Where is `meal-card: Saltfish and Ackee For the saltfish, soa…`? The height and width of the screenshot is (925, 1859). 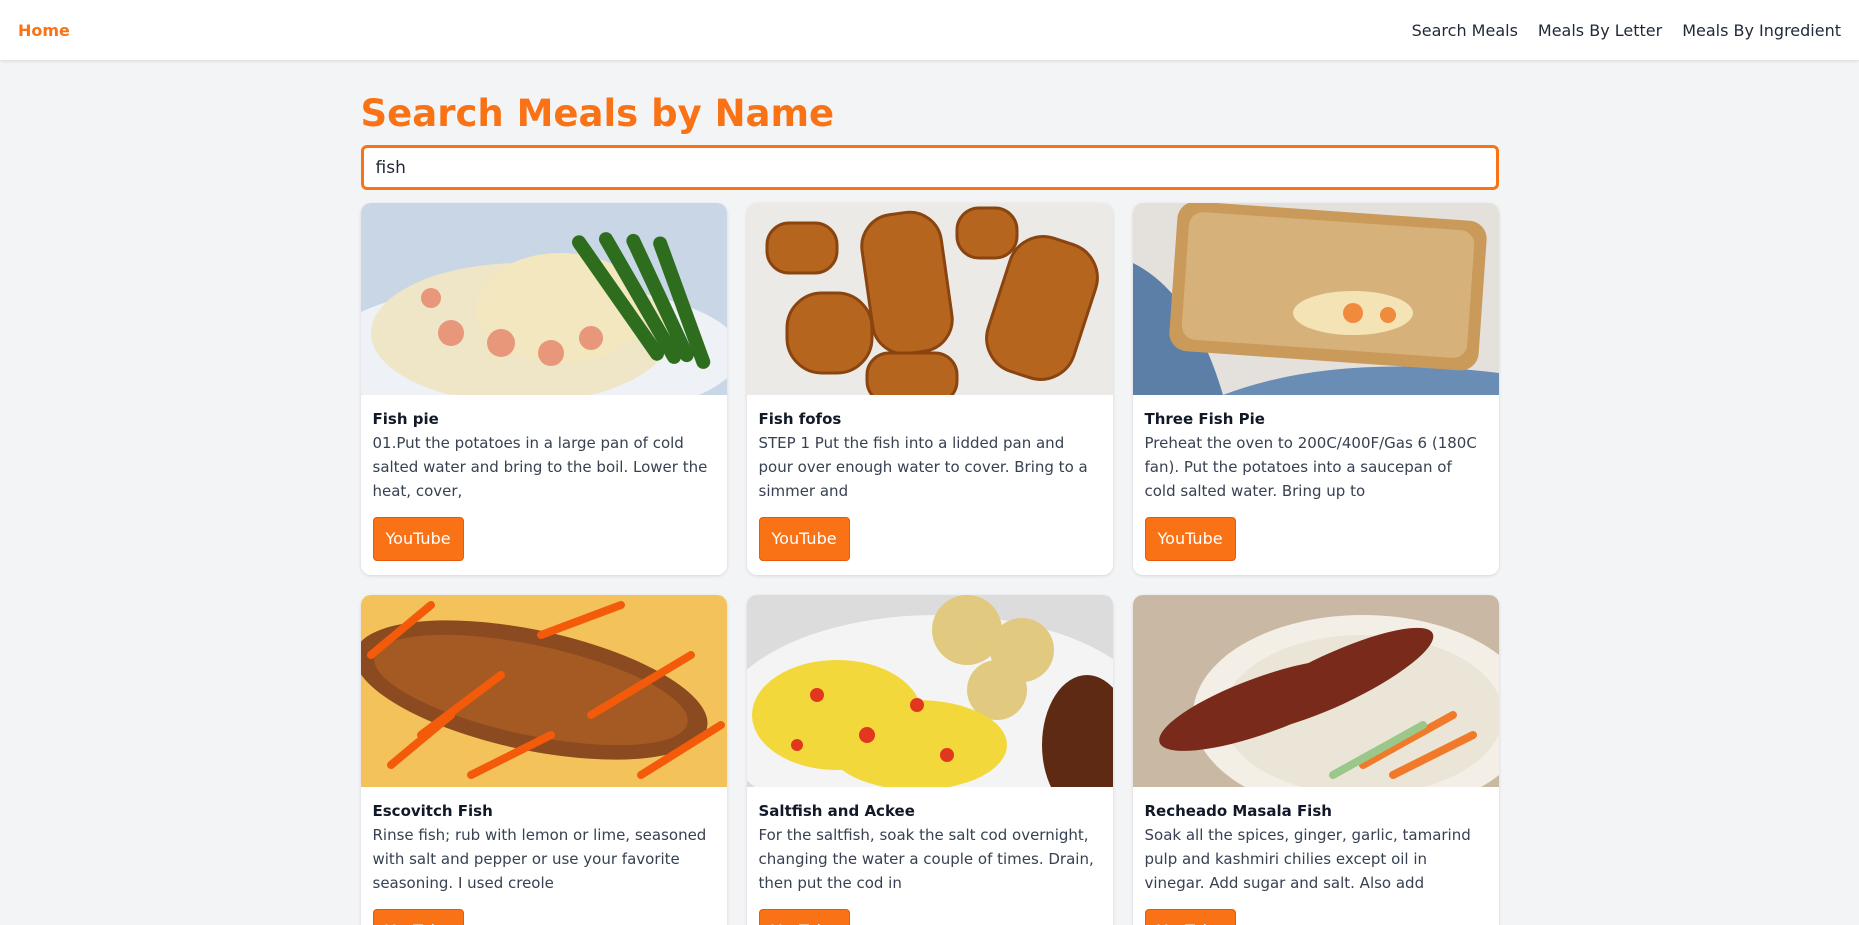 meal-card: Saltfish and Ackee For the saltfish, soa… is located at coordinates (929, 760).